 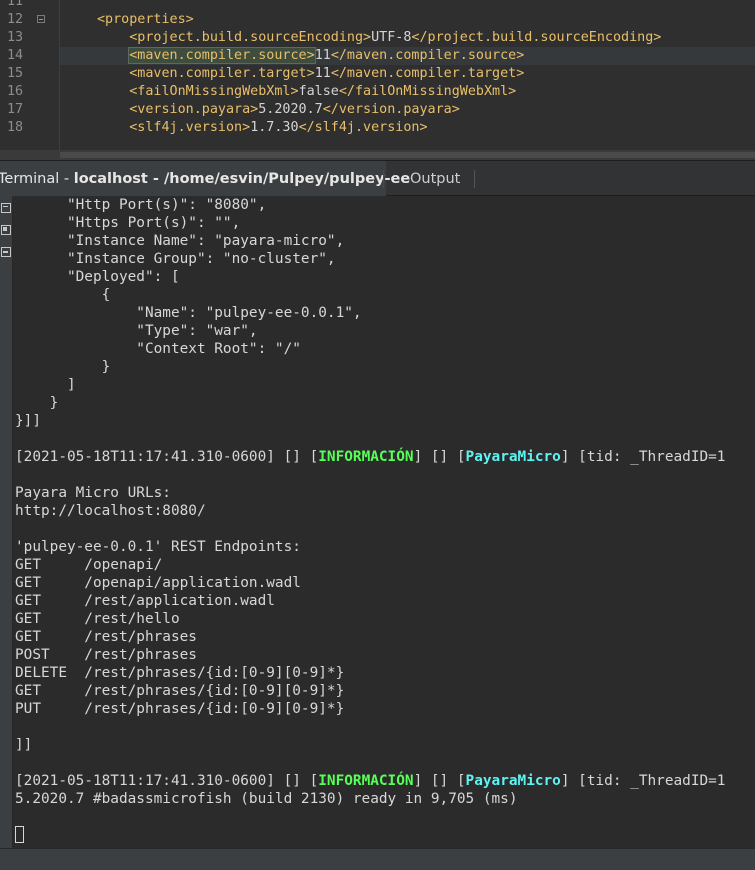 What do you see at coordinates (19, 834) in the screenshot?
I see `terminal-cursor` at bounding box center [19, 834].